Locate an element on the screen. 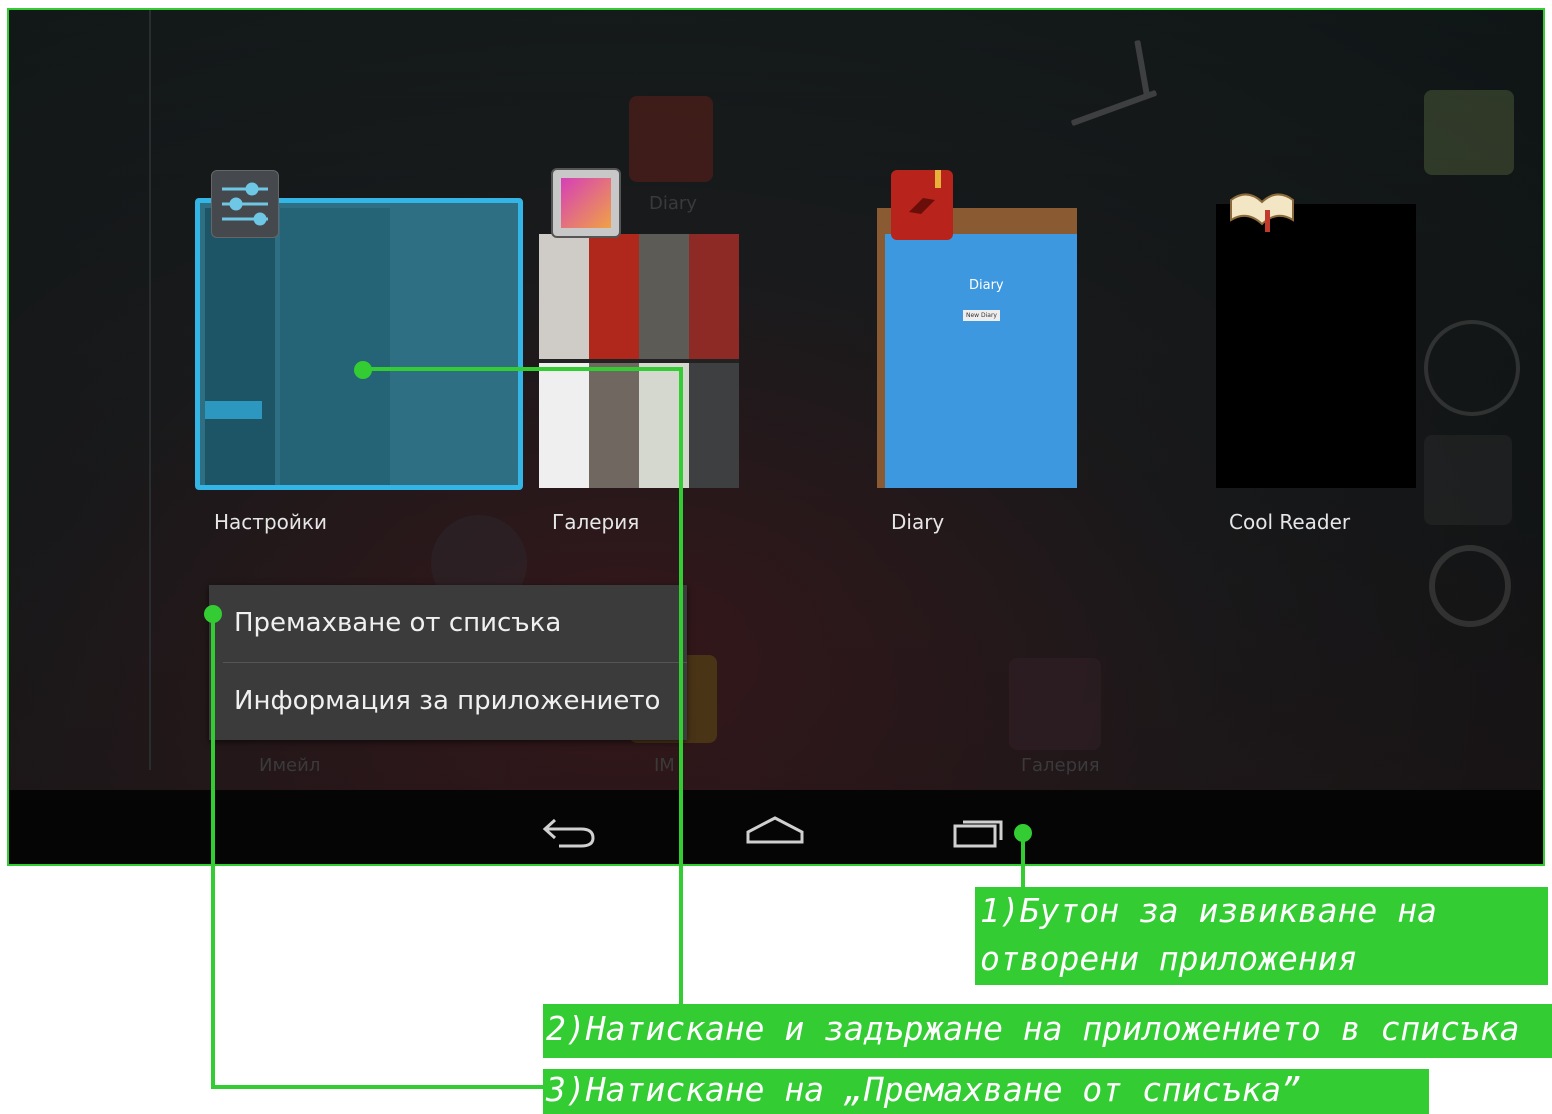  diary-thumbnail-title: Diary is located at coordinates (986, 285).